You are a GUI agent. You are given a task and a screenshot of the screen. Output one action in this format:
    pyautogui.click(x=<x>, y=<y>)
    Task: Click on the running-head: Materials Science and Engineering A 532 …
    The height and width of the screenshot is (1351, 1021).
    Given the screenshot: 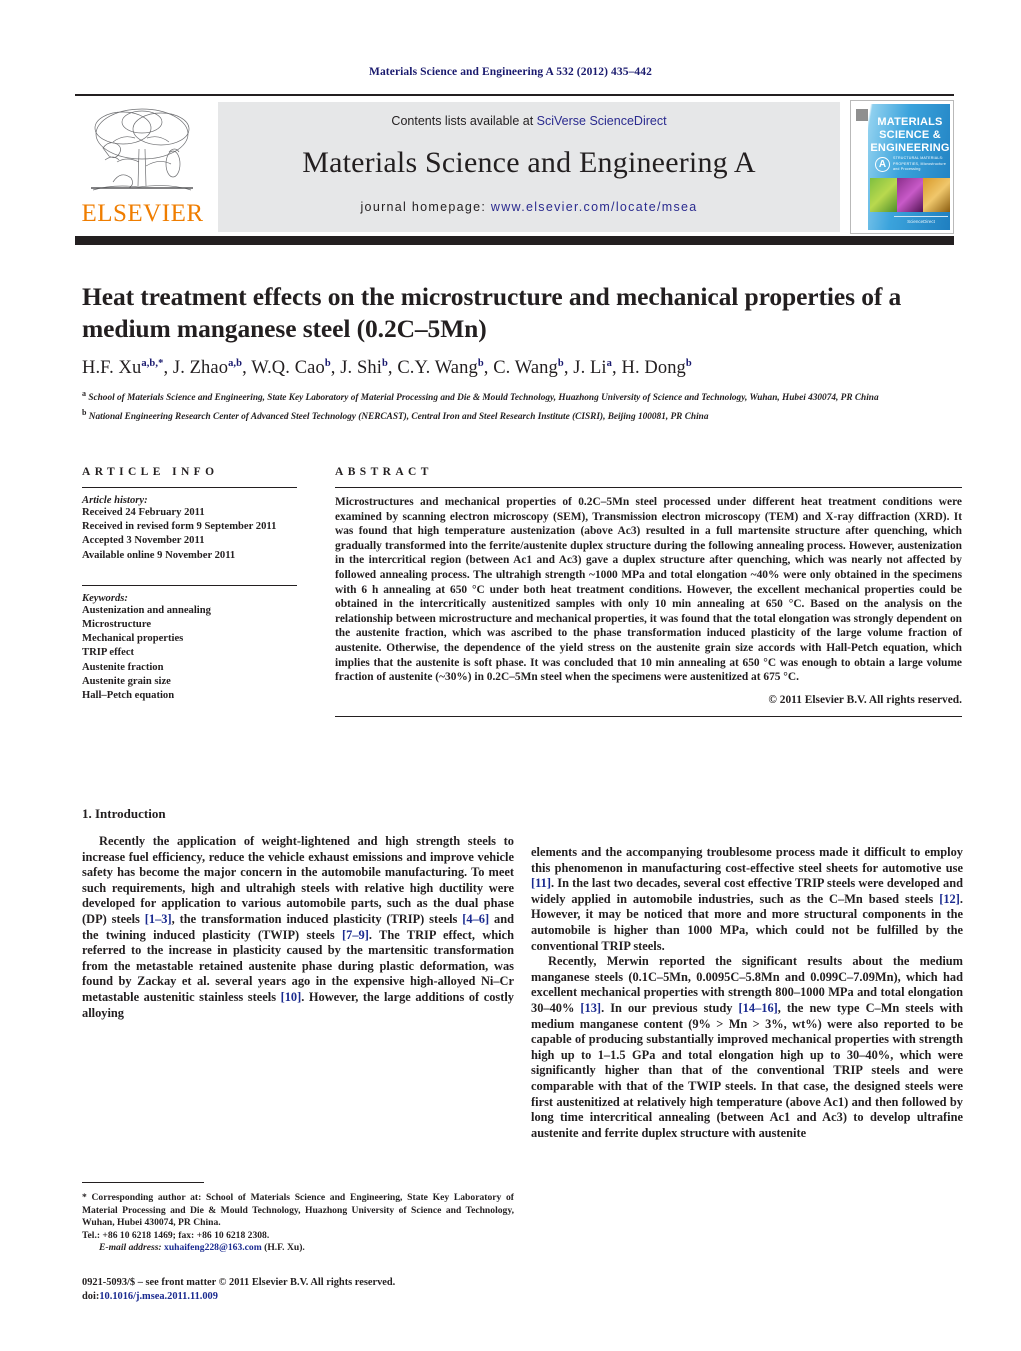 What is the action you would take?
    pyautogui.click(x=510, y=72)
    